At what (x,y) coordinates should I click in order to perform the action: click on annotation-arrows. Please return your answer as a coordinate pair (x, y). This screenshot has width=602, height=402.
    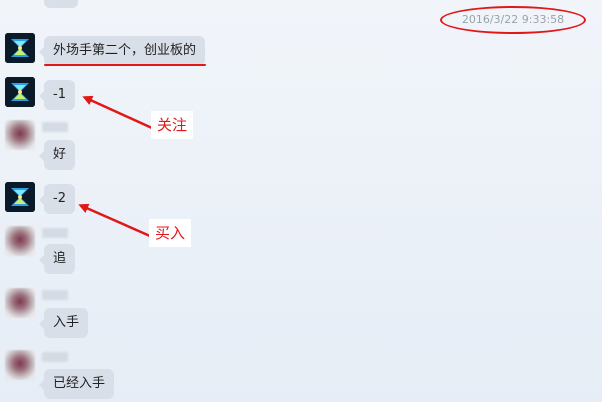
    Looking at the image, I should click on (115, 166).